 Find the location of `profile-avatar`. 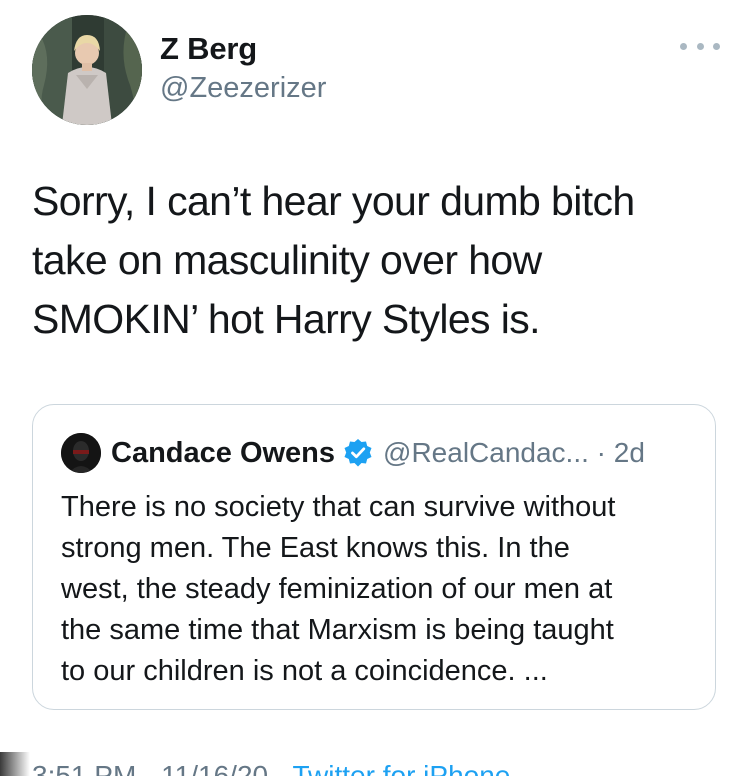

profile-avatar is located at coordinates (87, 70).